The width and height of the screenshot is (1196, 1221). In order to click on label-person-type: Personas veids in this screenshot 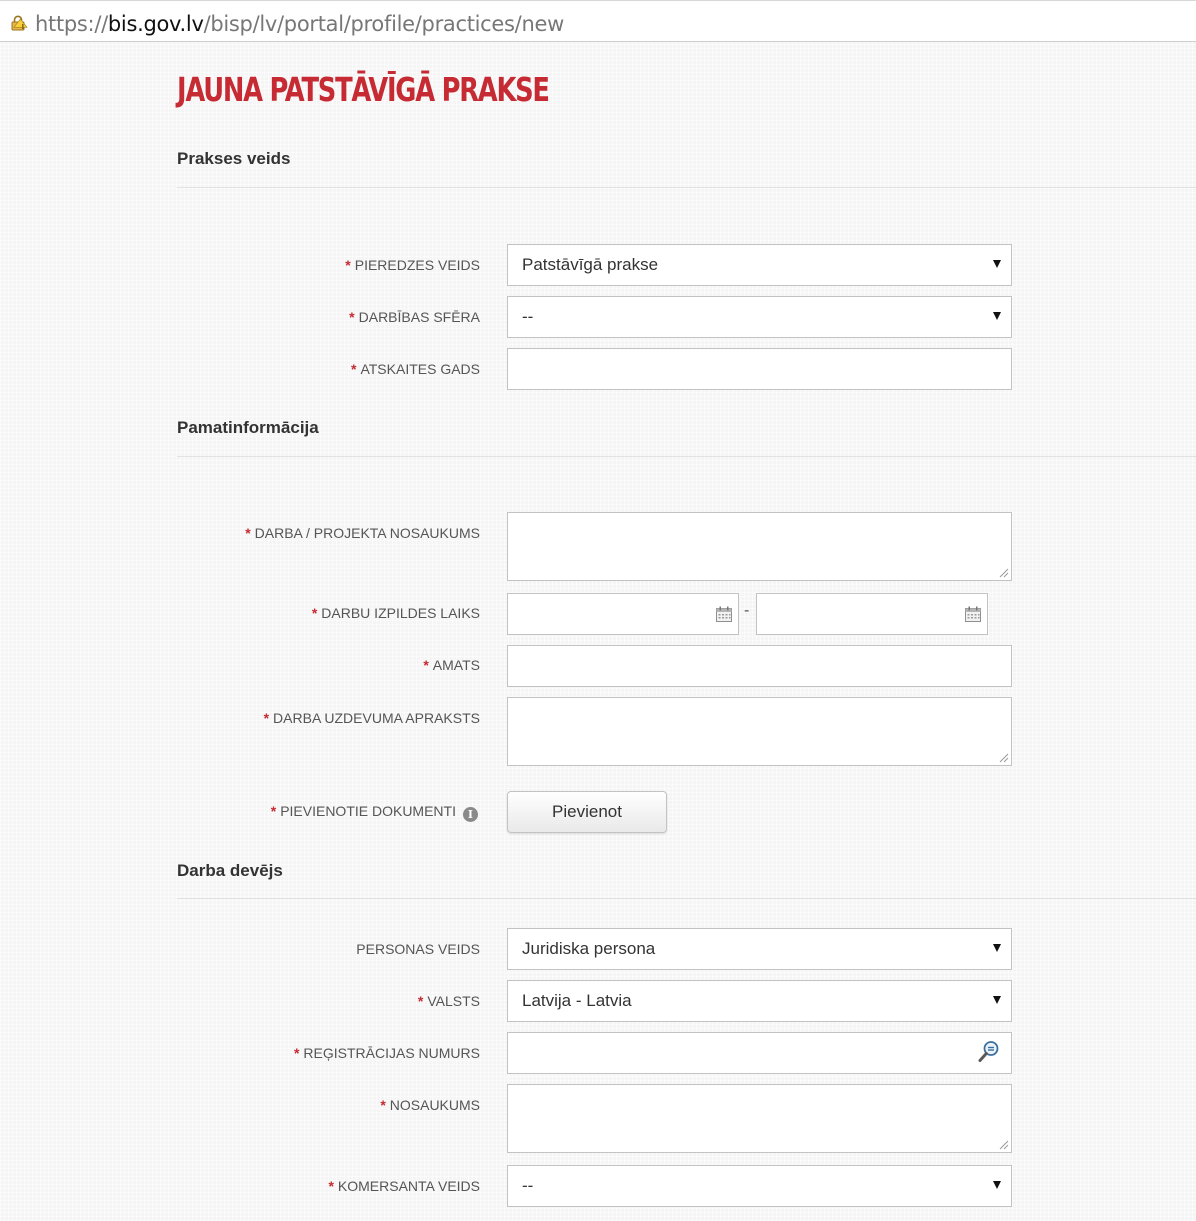, I will do `click(418, 949)`.